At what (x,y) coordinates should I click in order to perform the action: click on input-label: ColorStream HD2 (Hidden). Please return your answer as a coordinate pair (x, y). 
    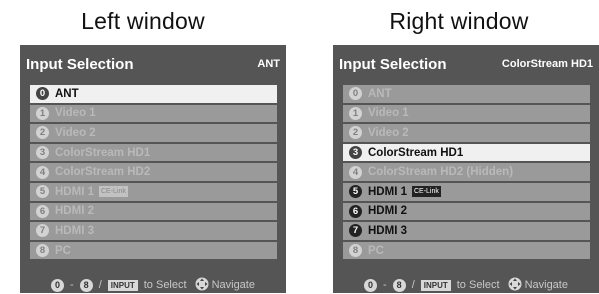
    Looking at the image, I should click on (441, 172).